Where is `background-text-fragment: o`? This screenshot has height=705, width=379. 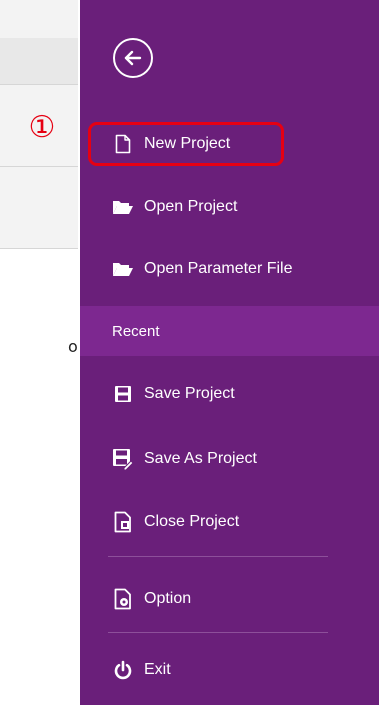 background-text-fragment: o is located at coordinates (73, 346).